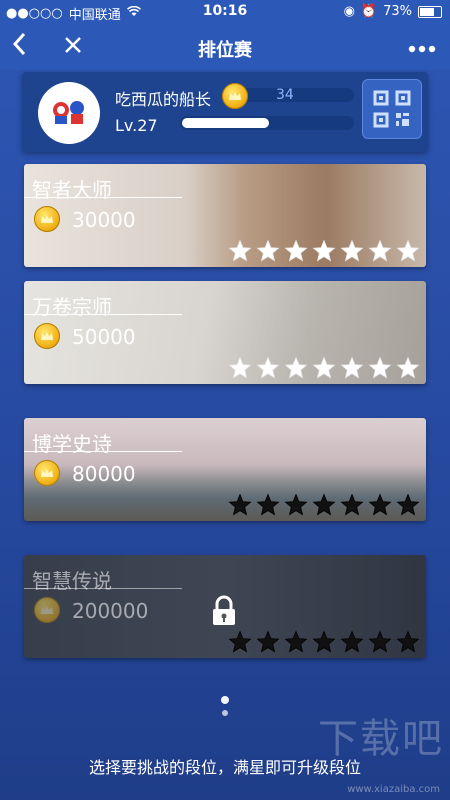 The height and width of the screenshot is (800, 450). What do you see at coordinates (72, 190) in the screenshot?
I see `rank-name: 智者大师` at bounding box center [72, 190].